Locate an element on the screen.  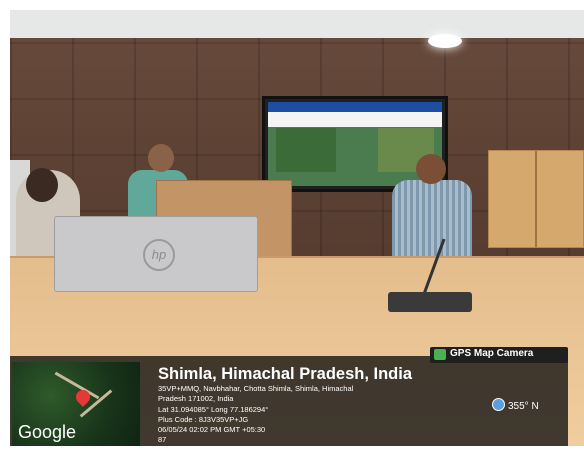
compass-heading: 355° N is located at coordinates (523, 406).